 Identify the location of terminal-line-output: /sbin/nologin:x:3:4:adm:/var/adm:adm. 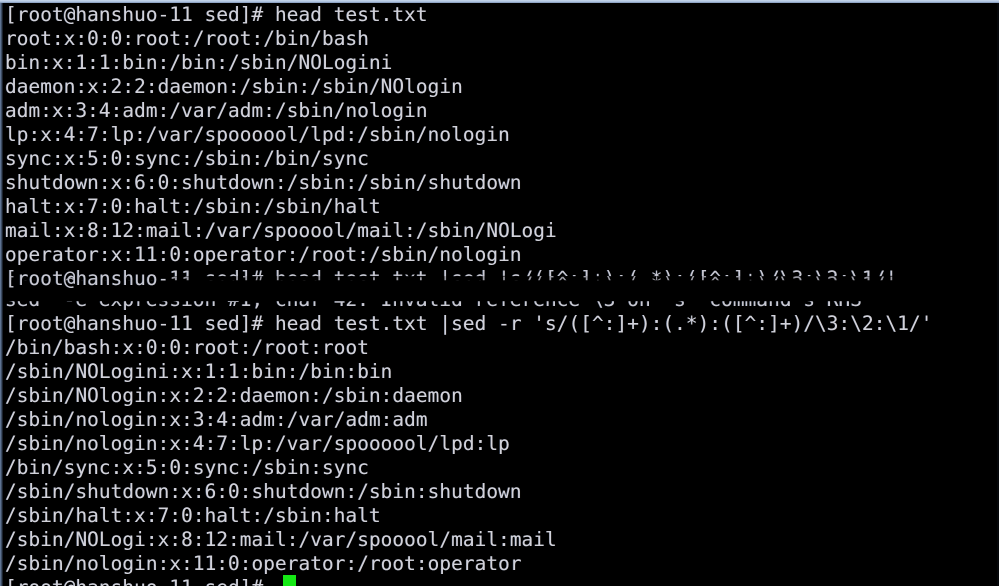
(216, 419).